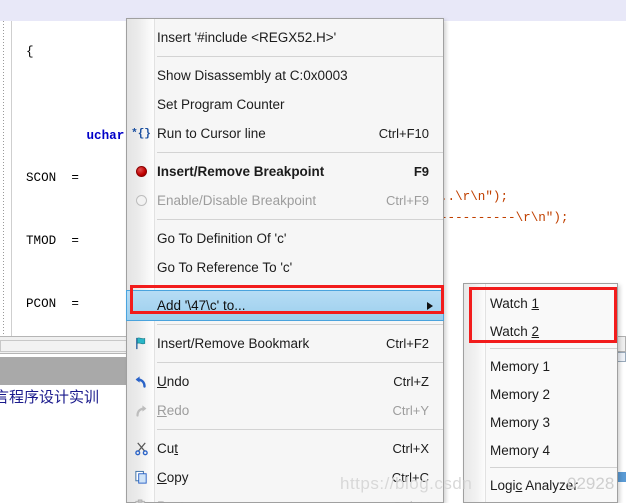 Image resolution: width=626 pixels, height=503 pixels. Describe the element at coordinates (267, 381) in the screenshot. I see `menu-item-label: Undo` at that location.